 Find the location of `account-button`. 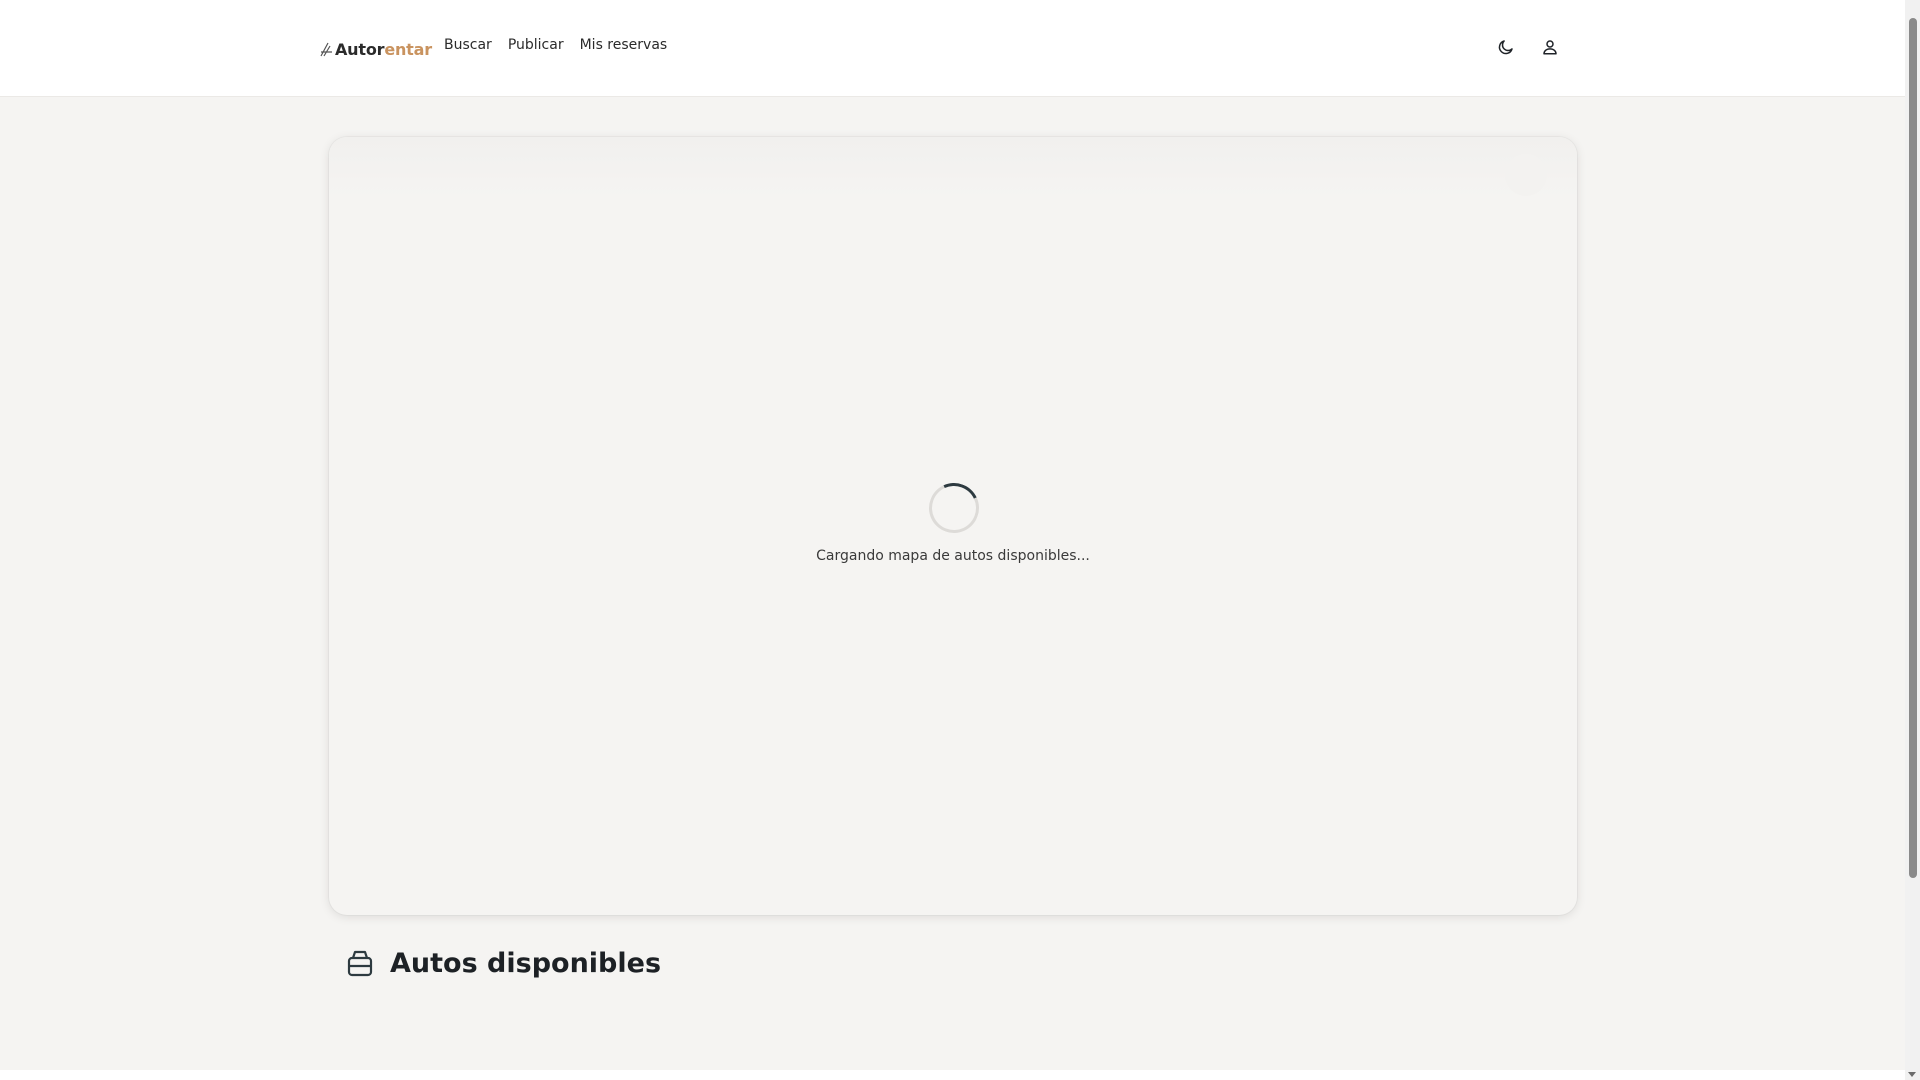

account-button is located at coordinates (1550, 47).